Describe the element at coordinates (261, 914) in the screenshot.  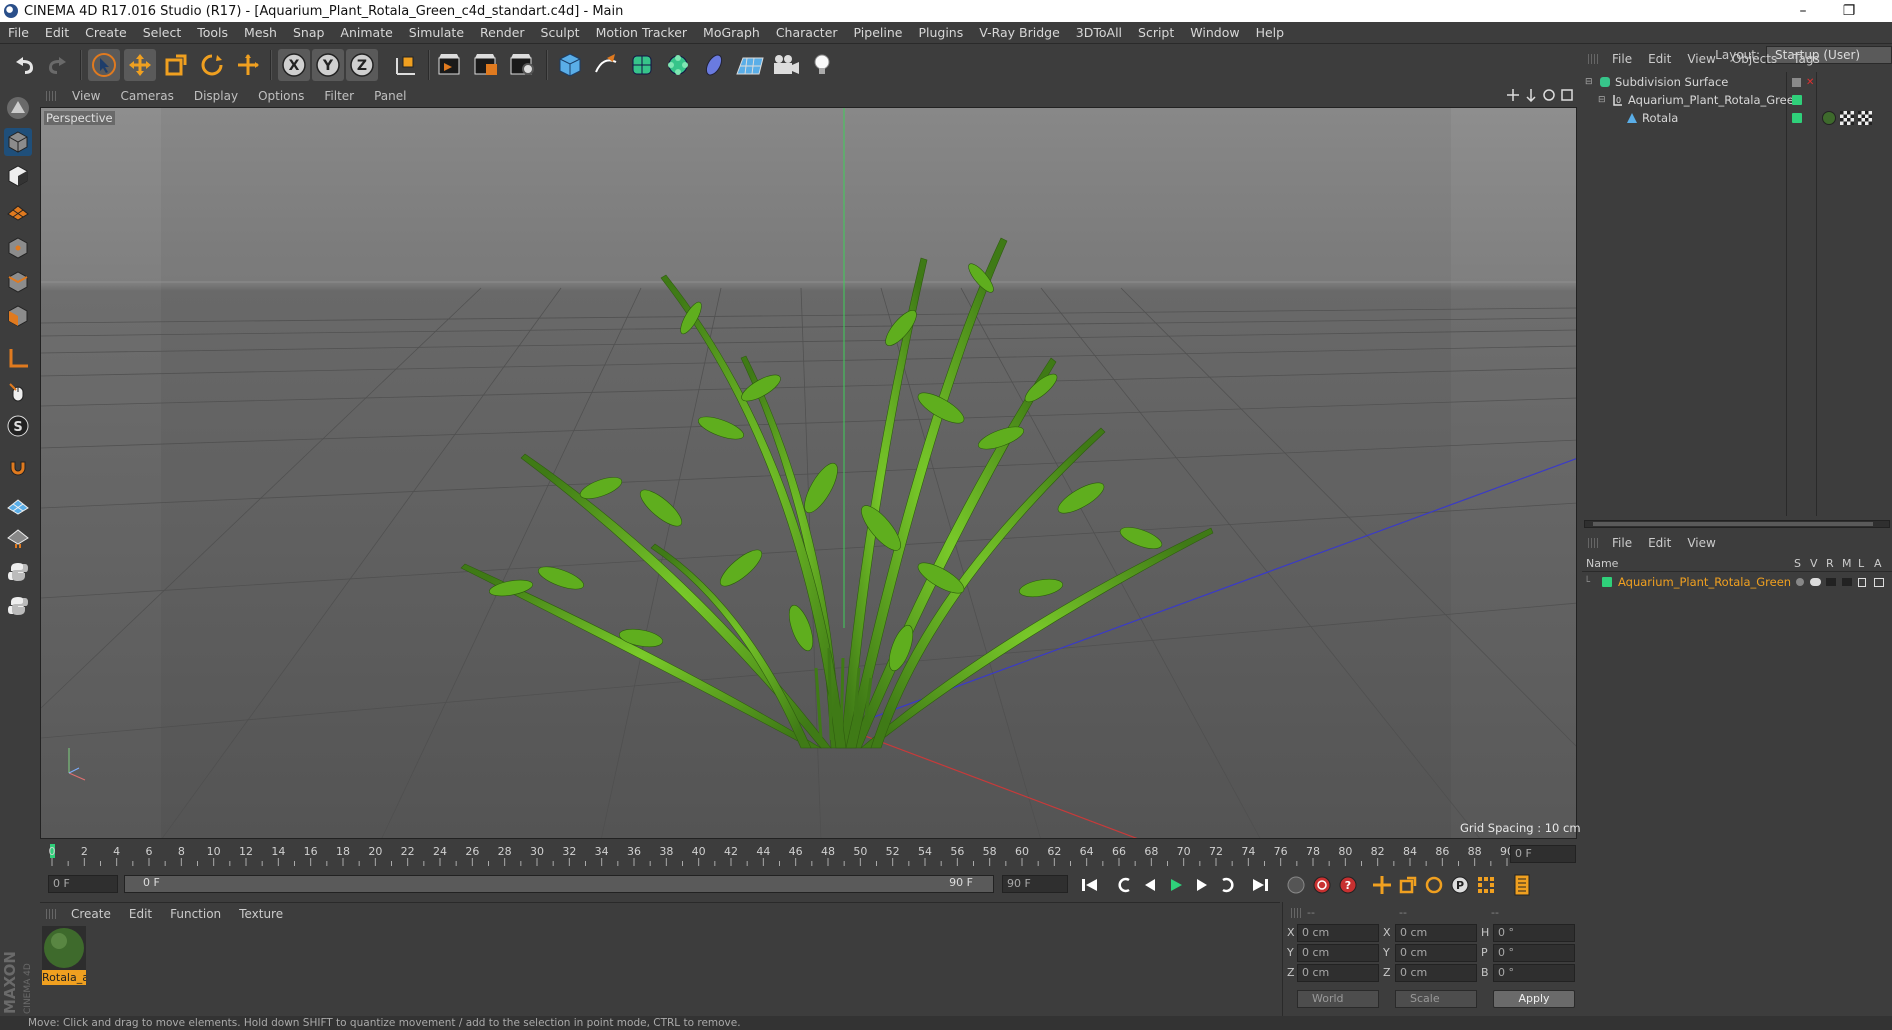
I see `material-menu-texture: Texture` at that location.